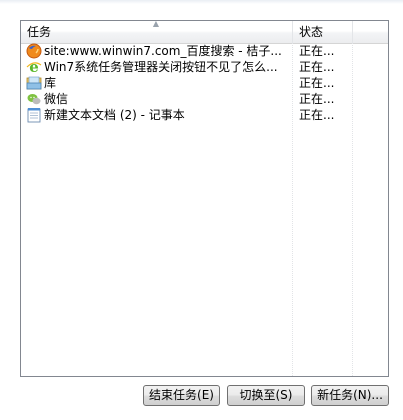 This screenshot has width=403, height=420. Describe the element at coordinates (311, 32) in the screenshot. I see `column-header-status-label: 状态` at that location.